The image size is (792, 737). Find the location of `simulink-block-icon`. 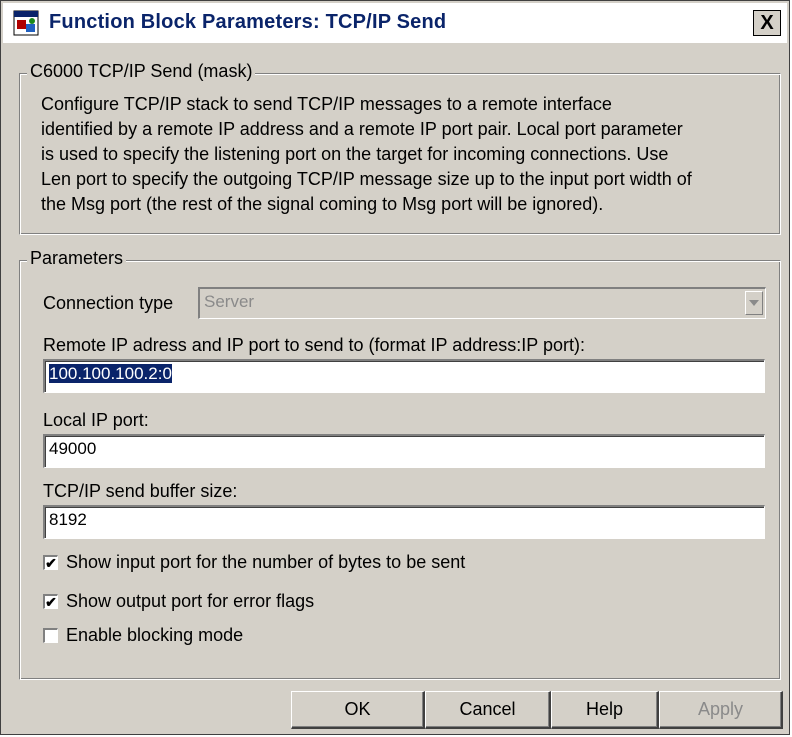

simulink-block-icon is located at coordinates (26, 23).